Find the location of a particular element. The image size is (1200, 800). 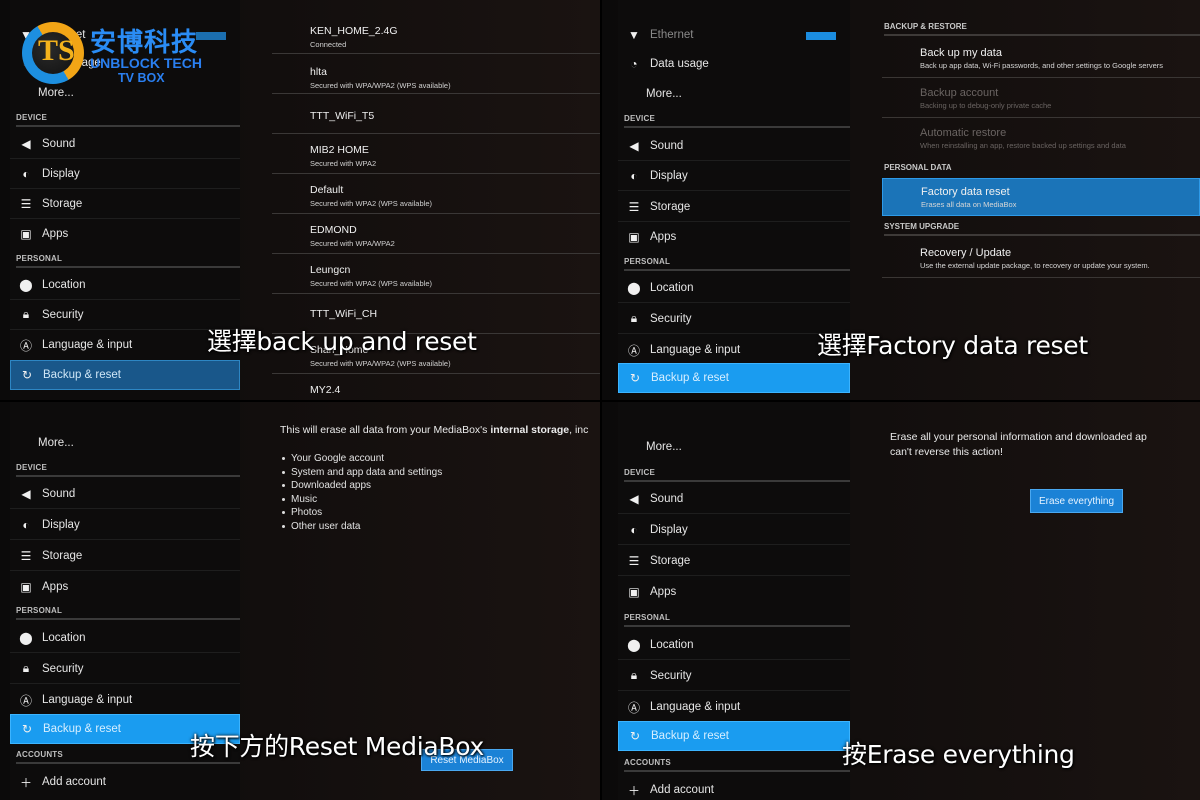

wifi-network-item: MIB2 HOME Secured with WPA2 is located at coordinates (436, 154).